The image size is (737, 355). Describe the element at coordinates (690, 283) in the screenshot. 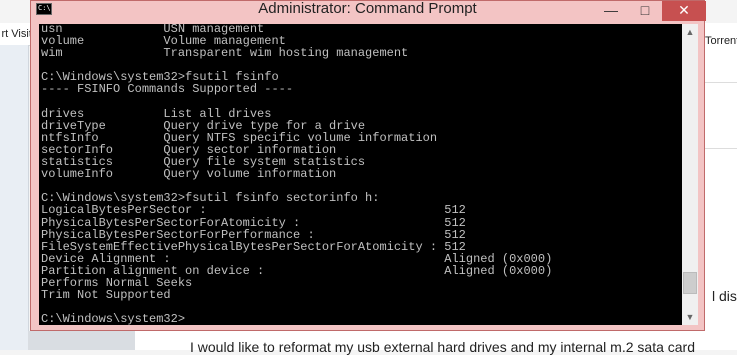

I see `scroll-thumb` at that location.